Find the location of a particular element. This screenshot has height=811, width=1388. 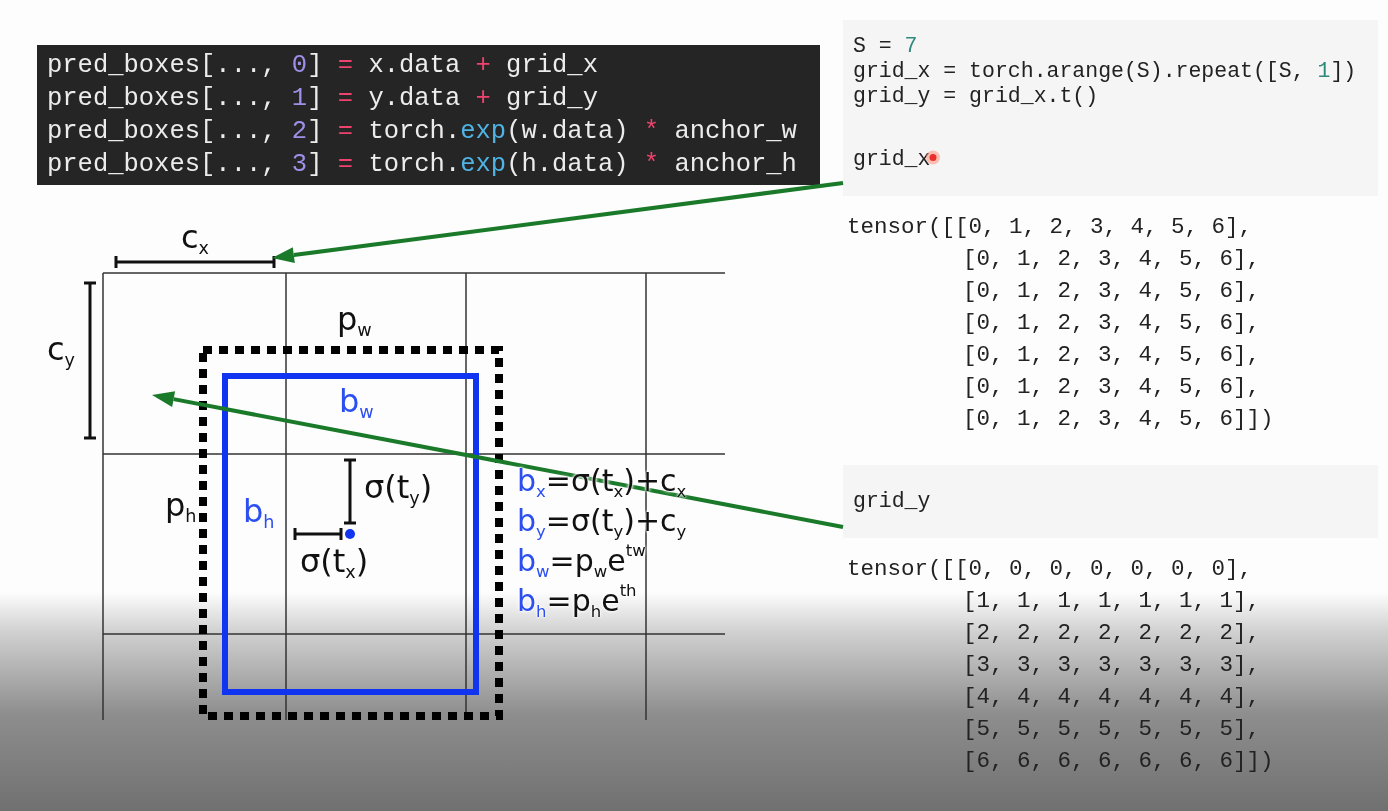

code-cell: S = 7 grid_x = torch.arange(S).repeat([S, 1]) grid_y = grid_x.t() is located at coordinates (1110, 71).